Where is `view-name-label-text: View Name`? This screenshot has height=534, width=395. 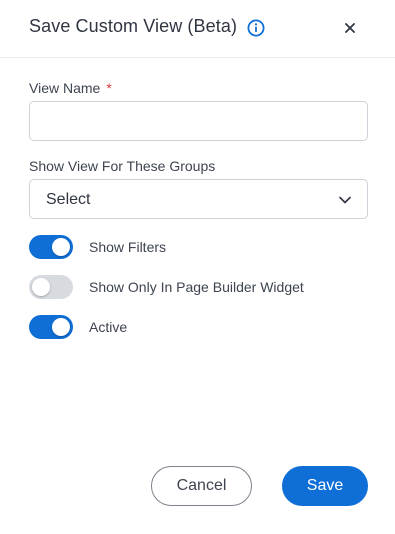
view-name-label-text: View Name is located at coordinates (65, 88).